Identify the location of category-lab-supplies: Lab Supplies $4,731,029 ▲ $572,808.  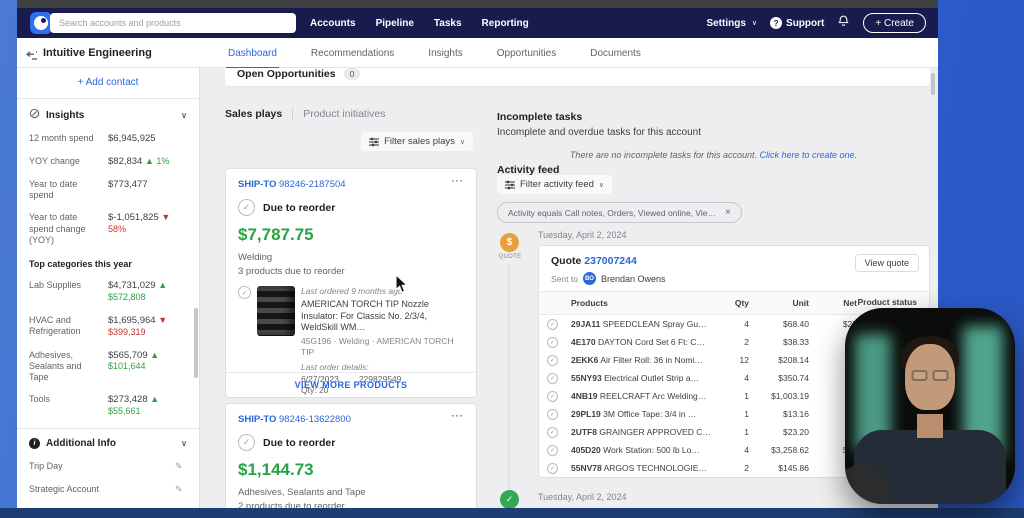
(98, 291).